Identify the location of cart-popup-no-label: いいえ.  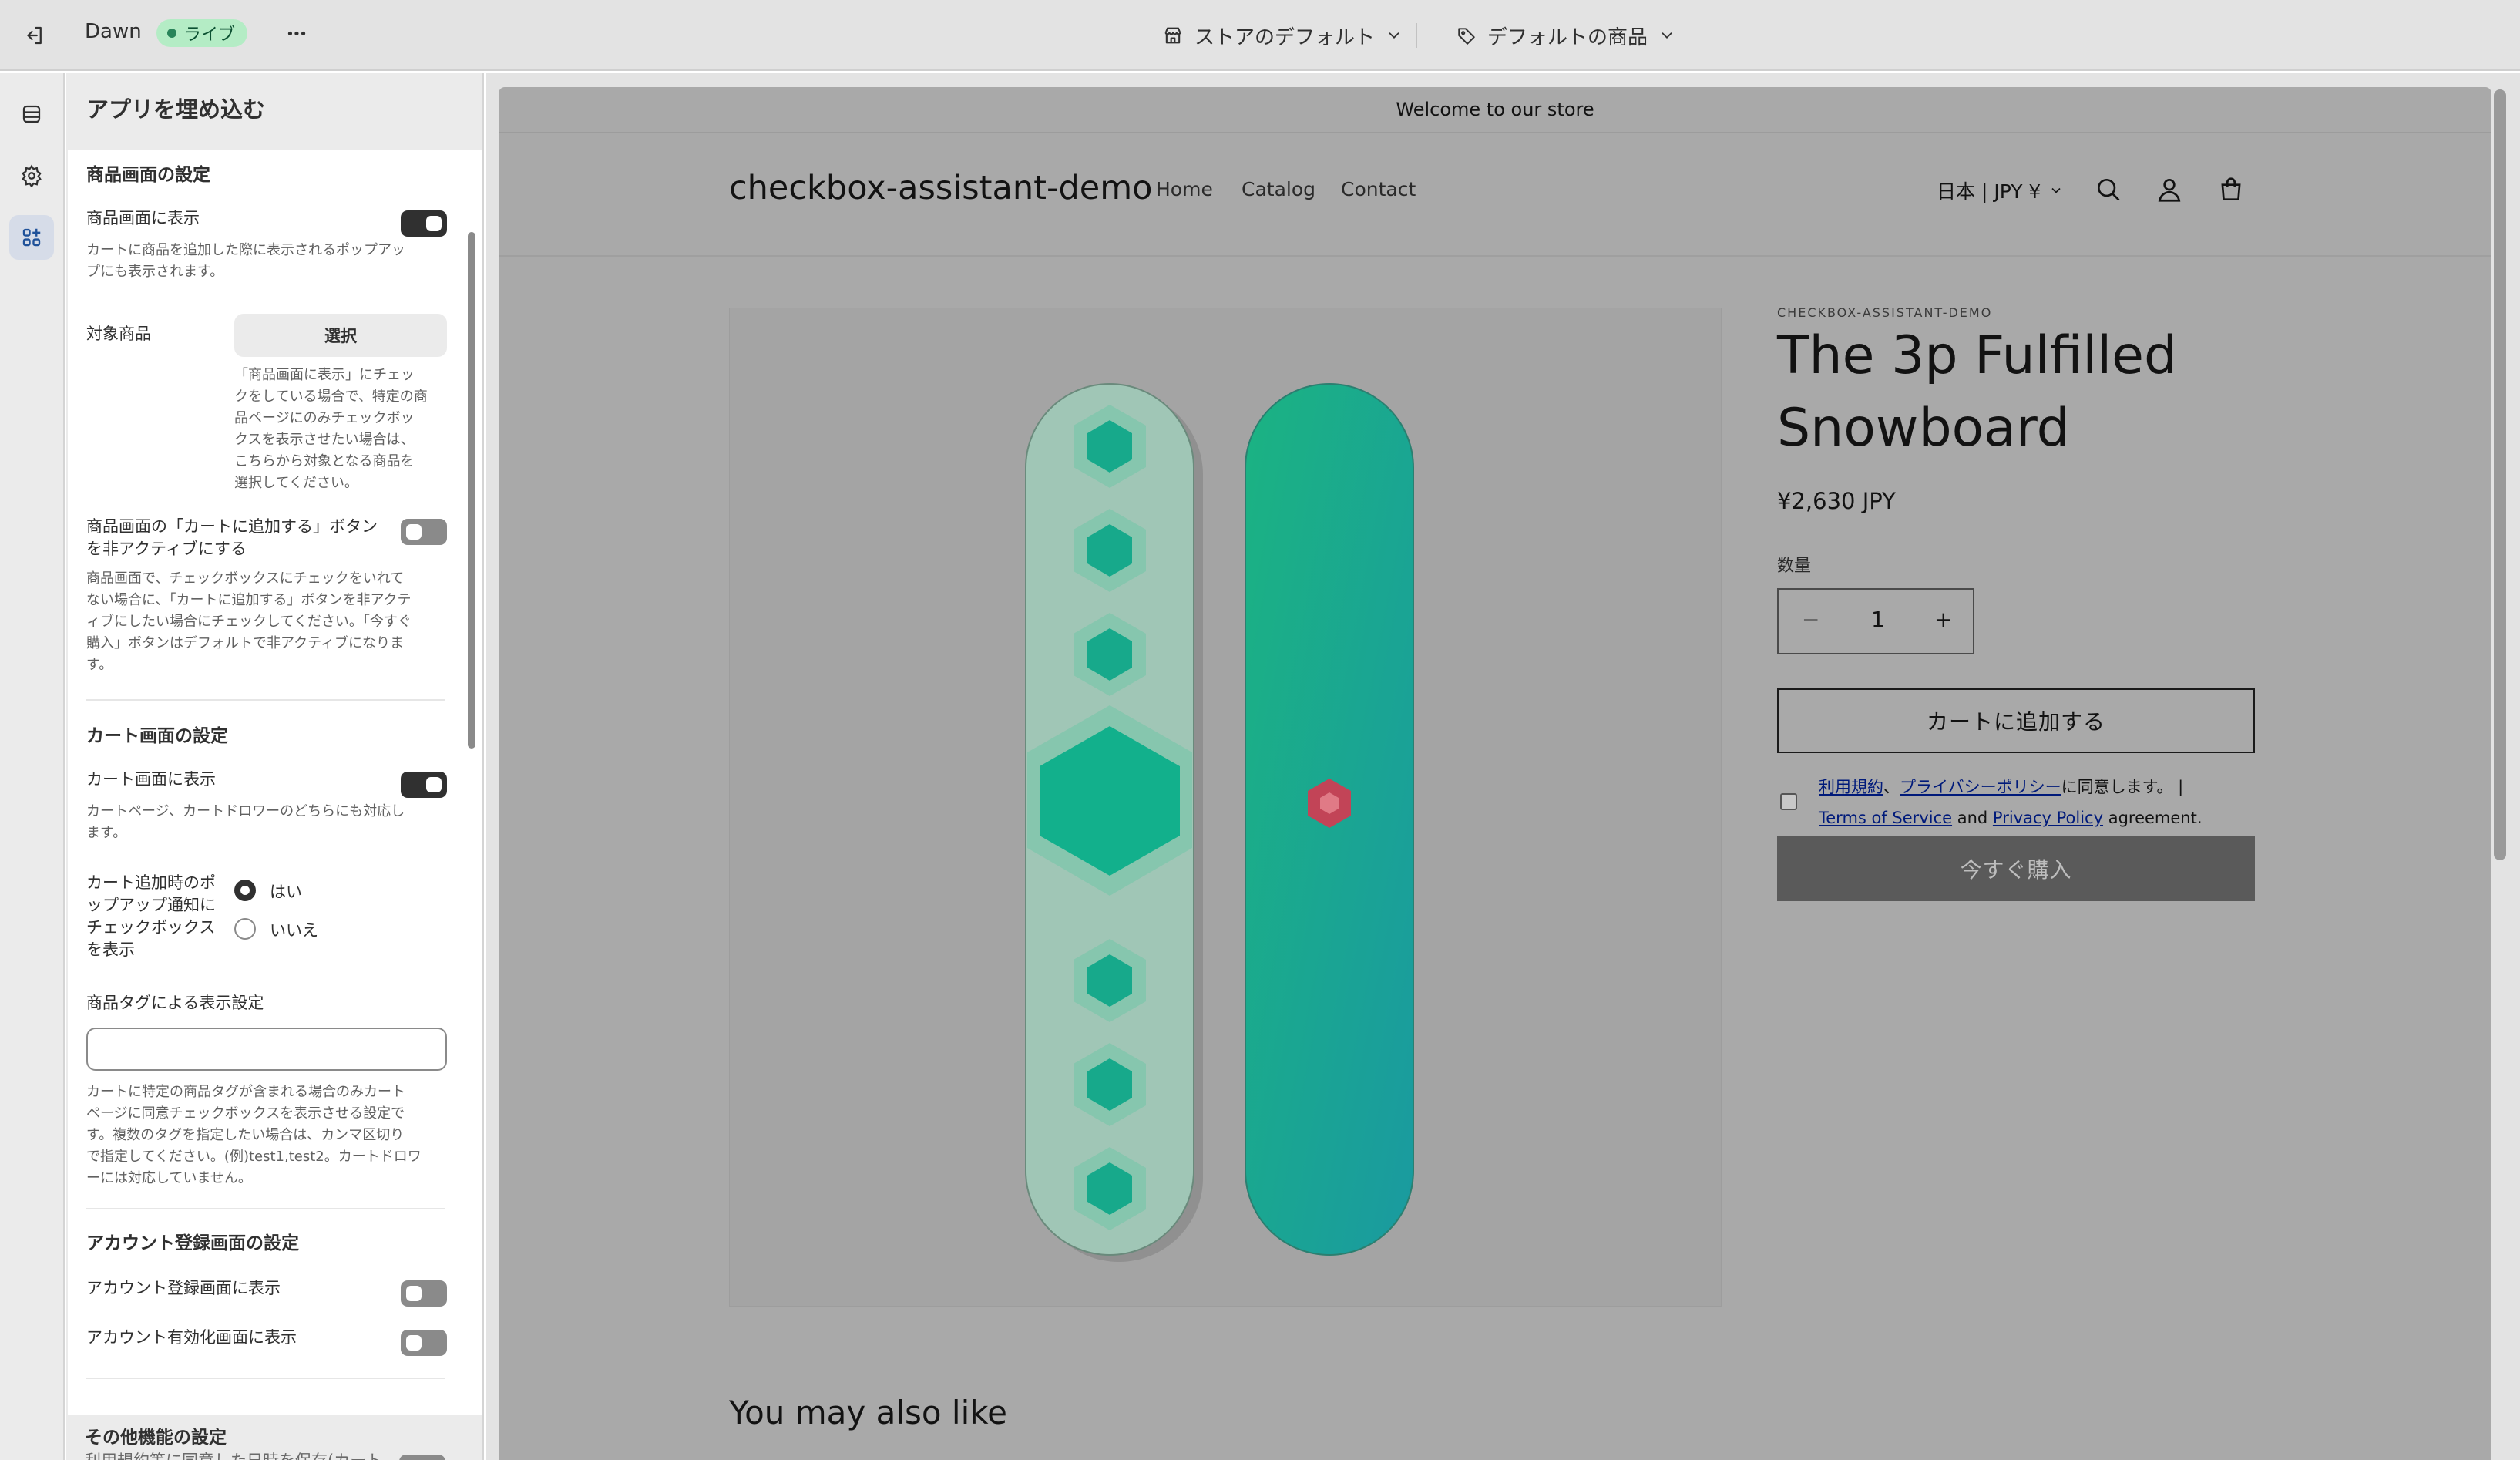
(294, 930).